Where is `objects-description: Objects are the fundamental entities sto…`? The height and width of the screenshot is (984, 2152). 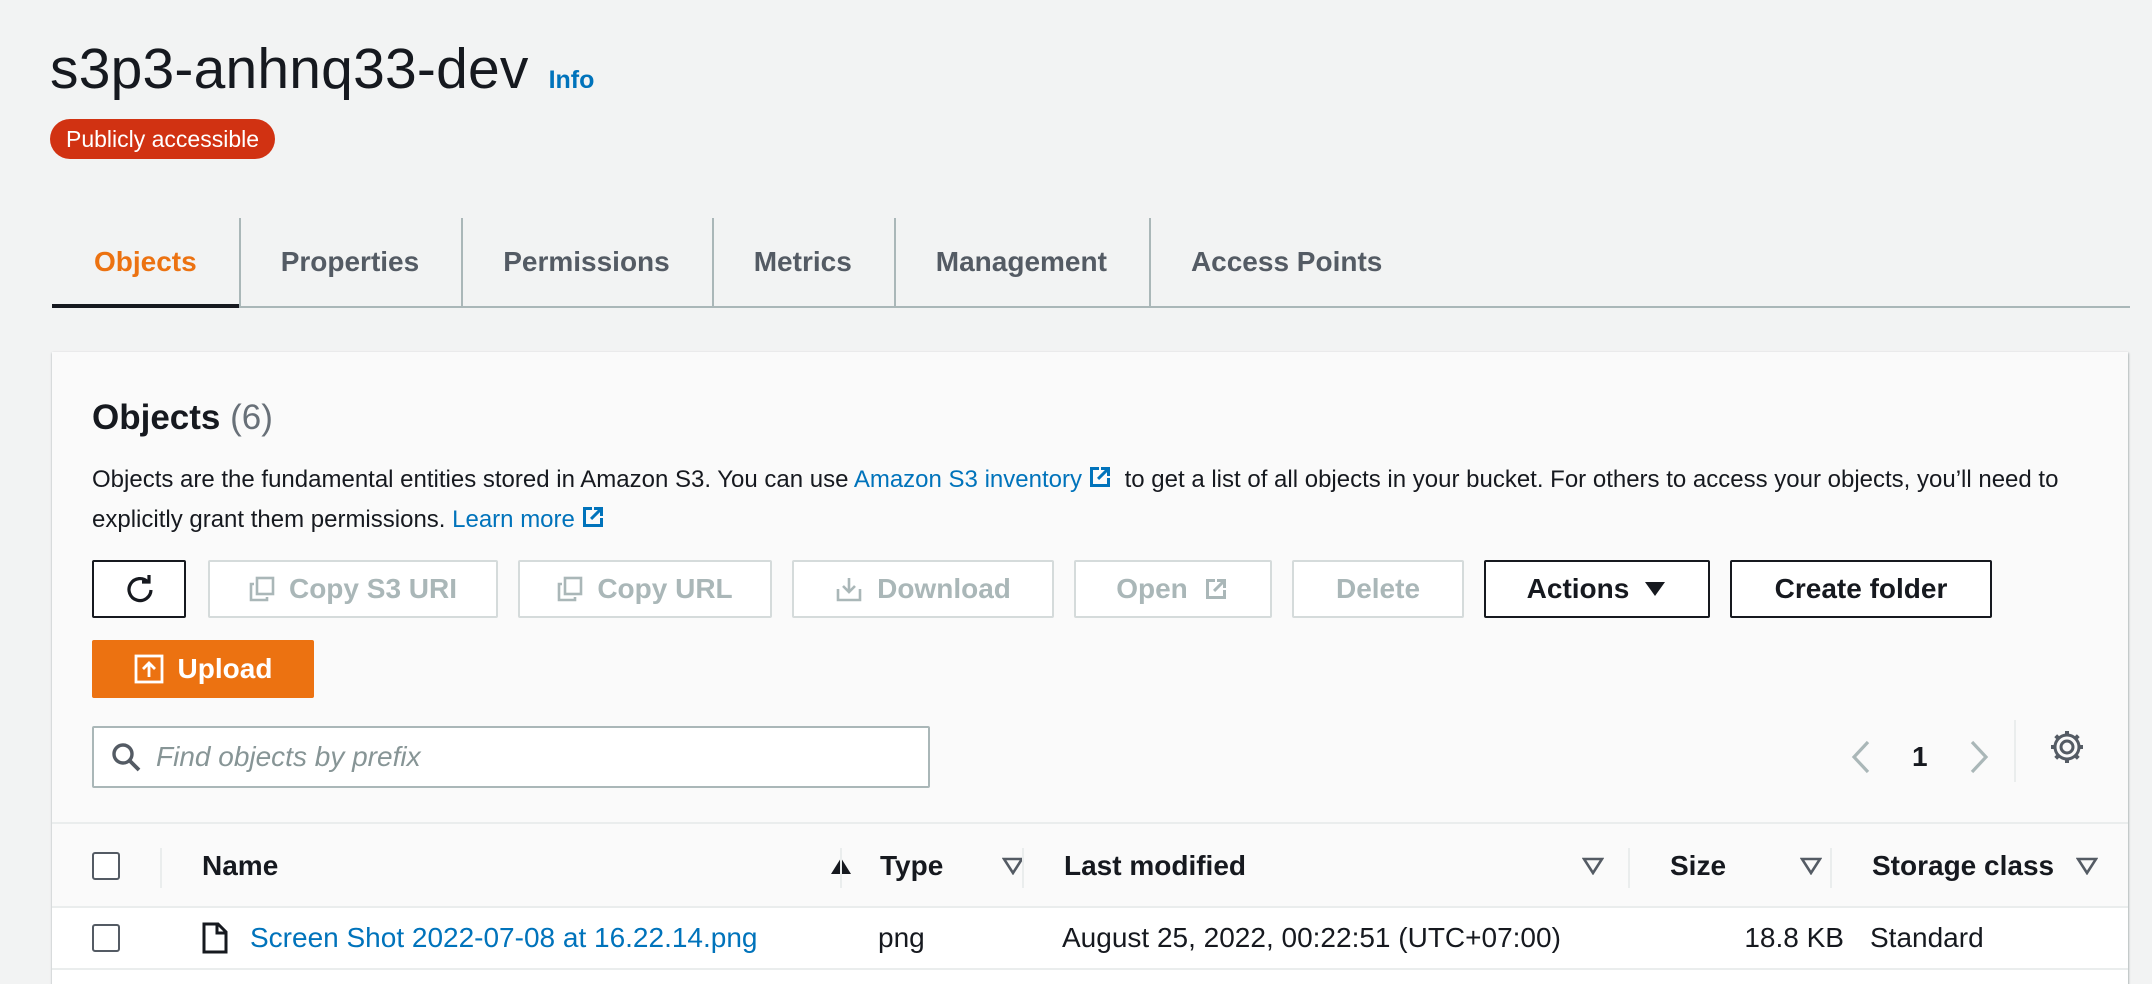
objects-description: Objects are the fundamental entities sto… is located at coordinates (1082, 500).